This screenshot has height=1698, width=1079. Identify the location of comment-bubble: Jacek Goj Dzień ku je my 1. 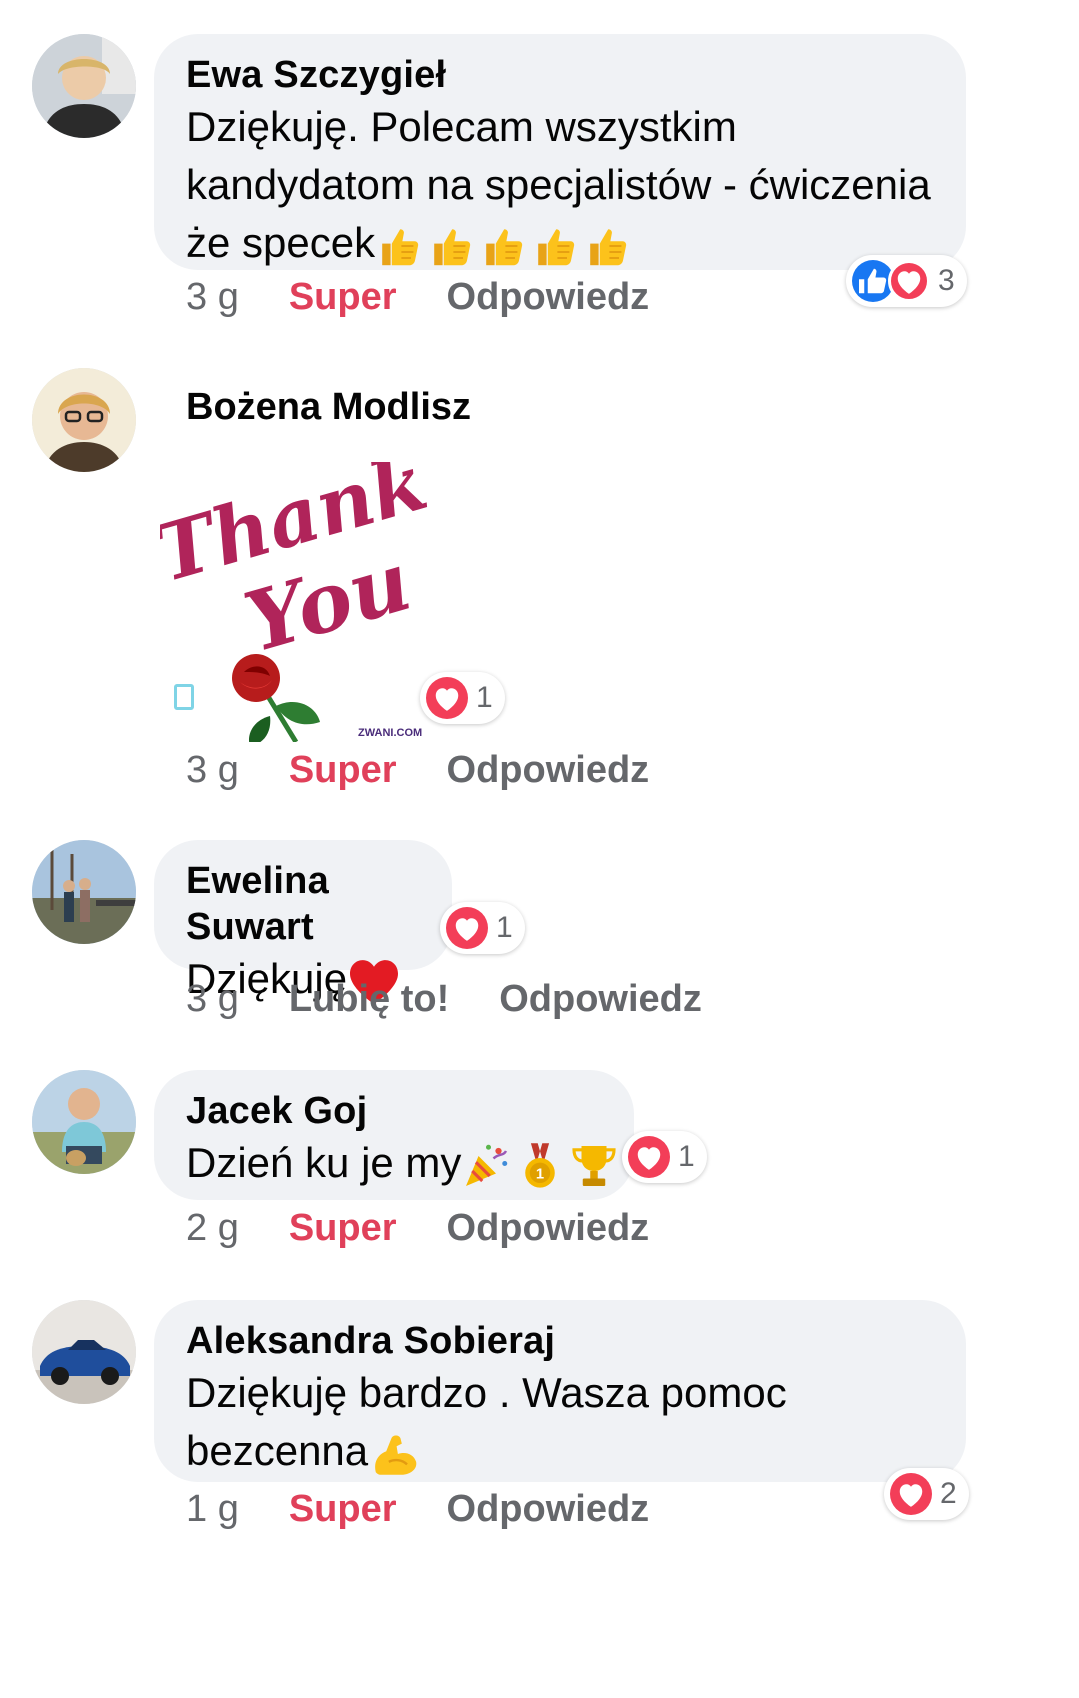
(394, 1135).